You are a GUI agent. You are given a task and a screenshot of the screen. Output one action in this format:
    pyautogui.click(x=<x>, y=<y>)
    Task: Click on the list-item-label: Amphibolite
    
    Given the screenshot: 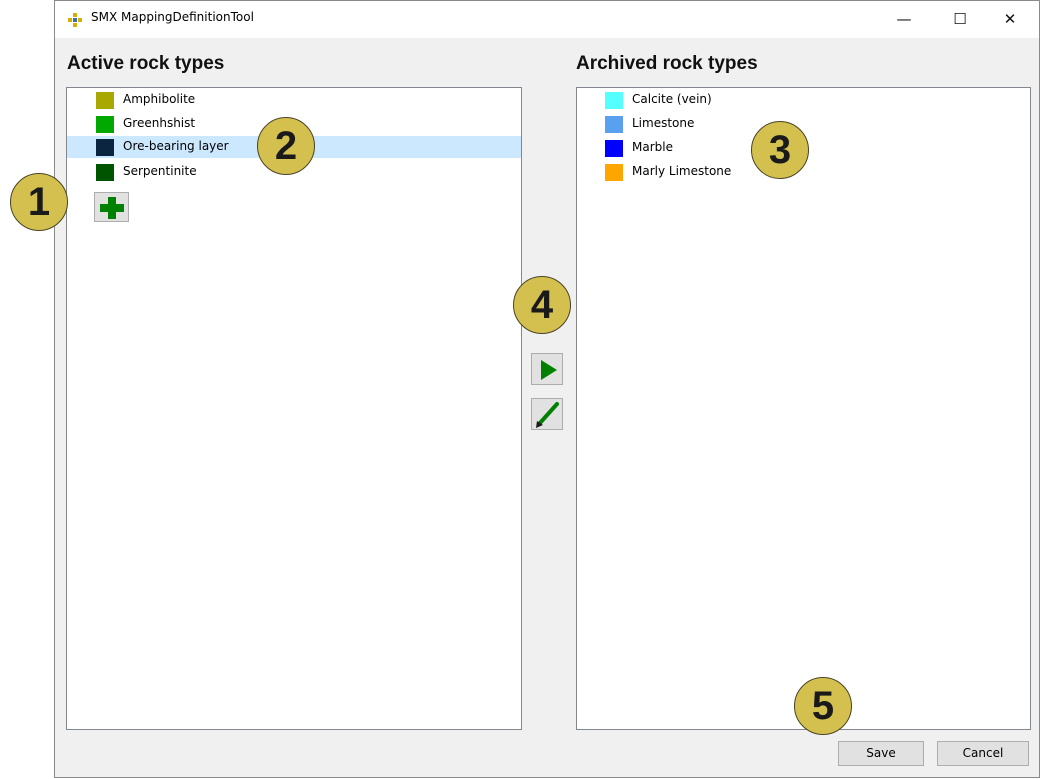 What is the action you would take?
    pyautogui.click(x=159, y=99)
    